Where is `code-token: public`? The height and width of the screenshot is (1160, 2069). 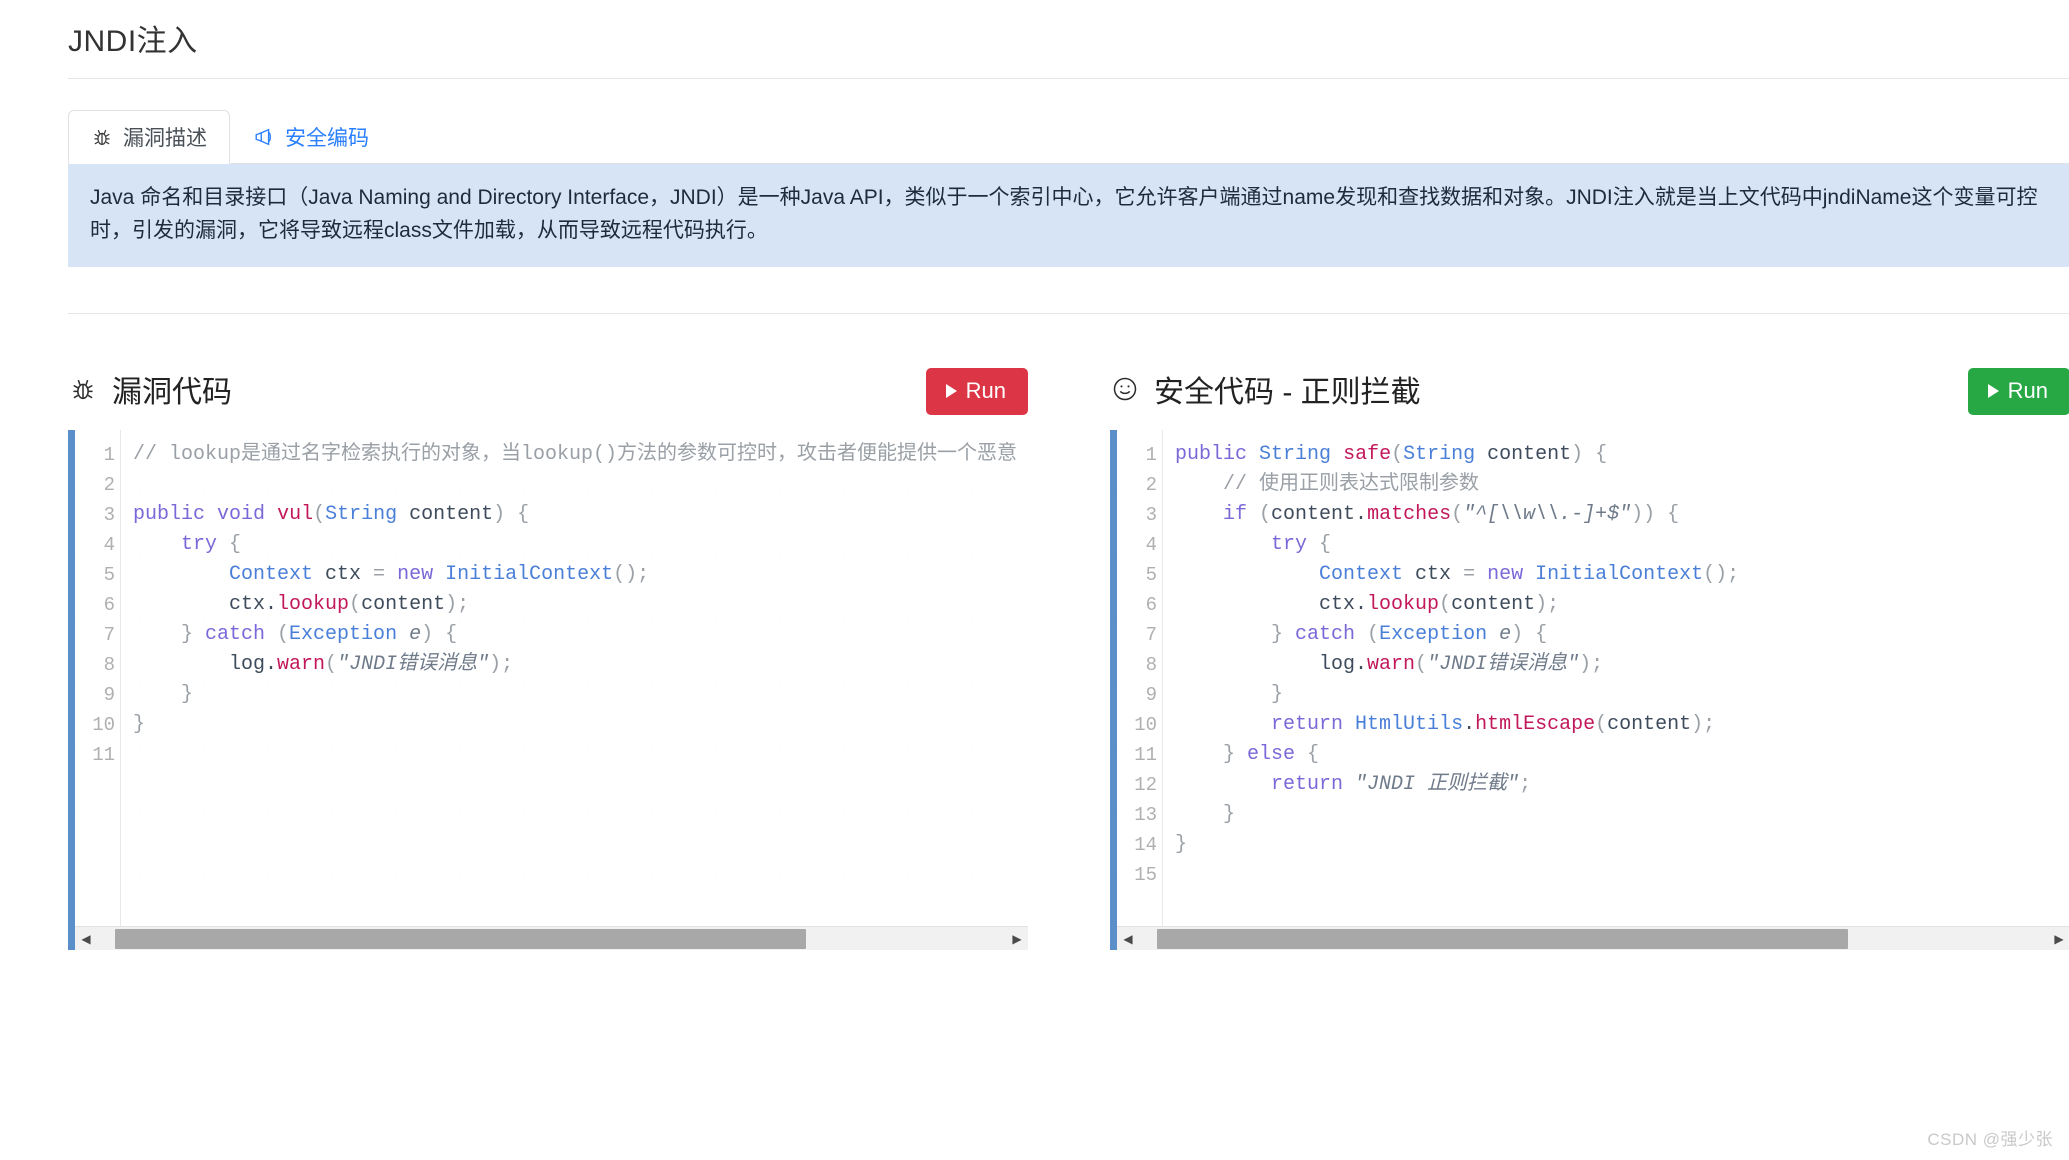 code-token: public is located at coordinates (1211, 454).